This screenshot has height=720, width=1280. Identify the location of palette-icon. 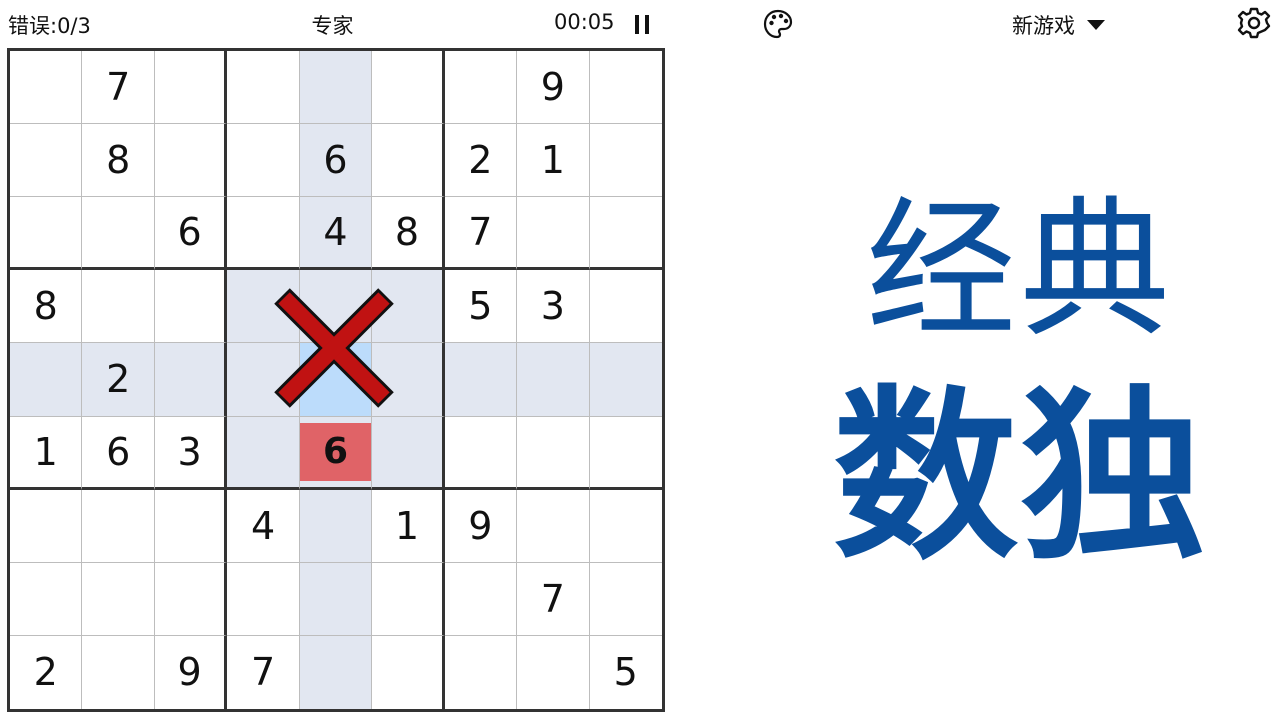
(778, 24).